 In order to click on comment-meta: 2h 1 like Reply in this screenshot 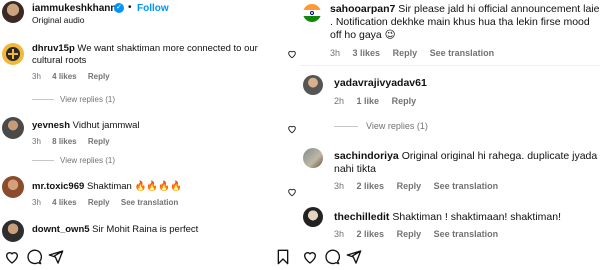, I will do `click(380, 101)`.